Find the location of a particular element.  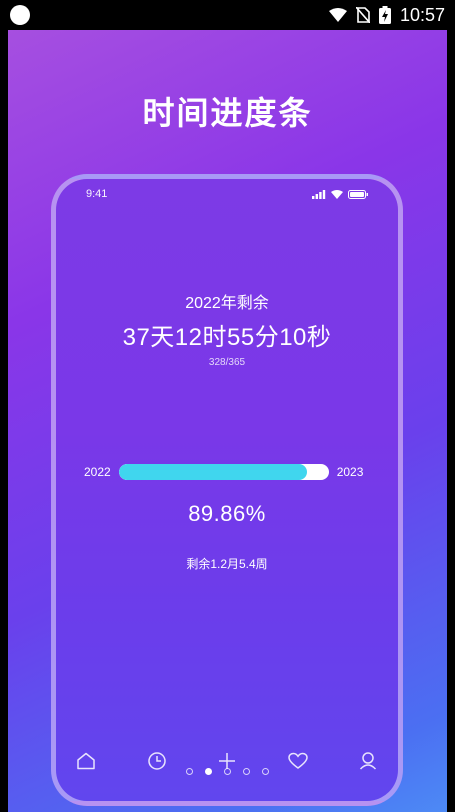

page-indicator is located at coordinates (227, 771).